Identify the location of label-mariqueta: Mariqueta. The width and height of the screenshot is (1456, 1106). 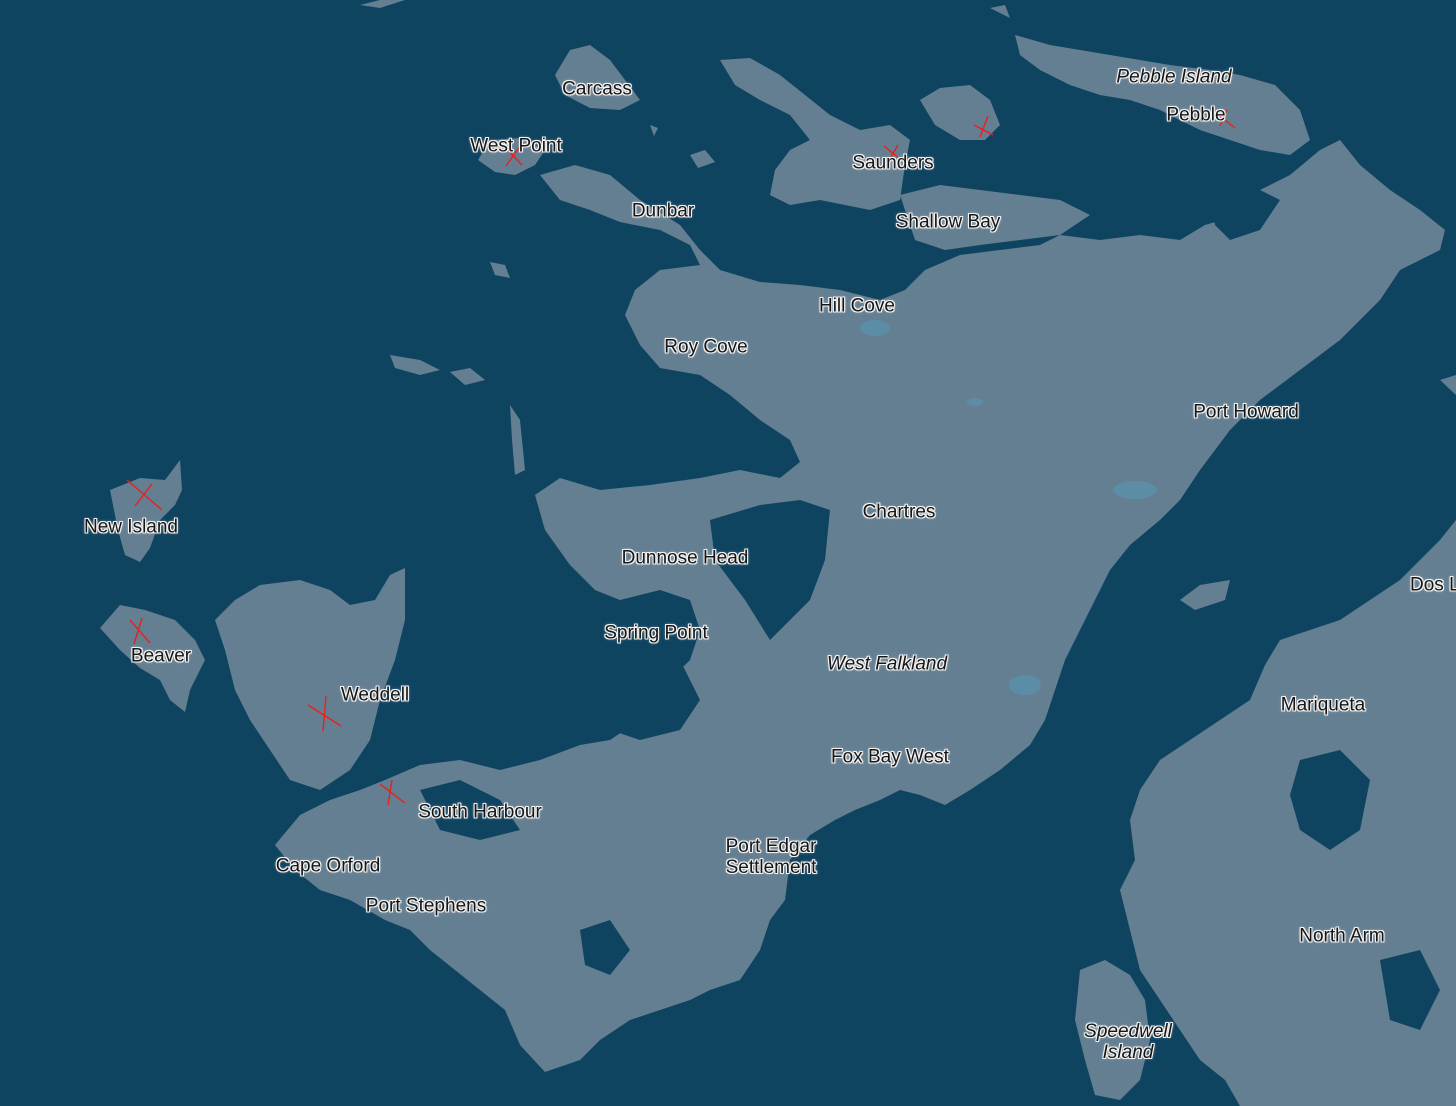
(1323, 705).